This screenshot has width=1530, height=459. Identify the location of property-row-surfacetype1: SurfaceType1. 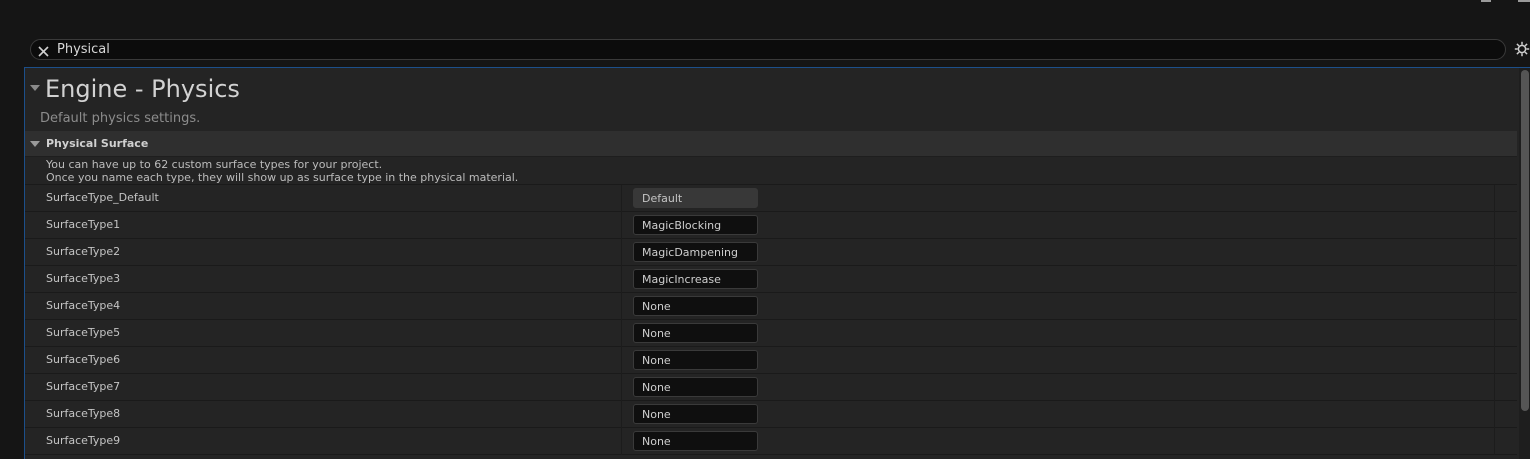
(771, 225).